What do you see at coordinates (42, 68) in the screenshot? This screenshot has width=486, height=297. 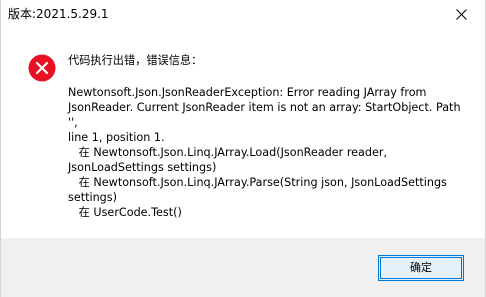 I see `error-icon` at bounding box center [42, 68].